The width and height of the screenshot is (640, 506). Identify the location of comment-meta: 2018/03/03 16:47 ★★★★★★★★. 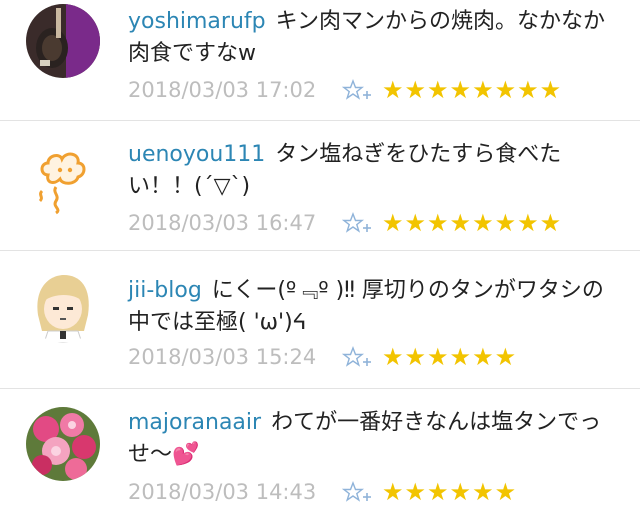
(345, 223).